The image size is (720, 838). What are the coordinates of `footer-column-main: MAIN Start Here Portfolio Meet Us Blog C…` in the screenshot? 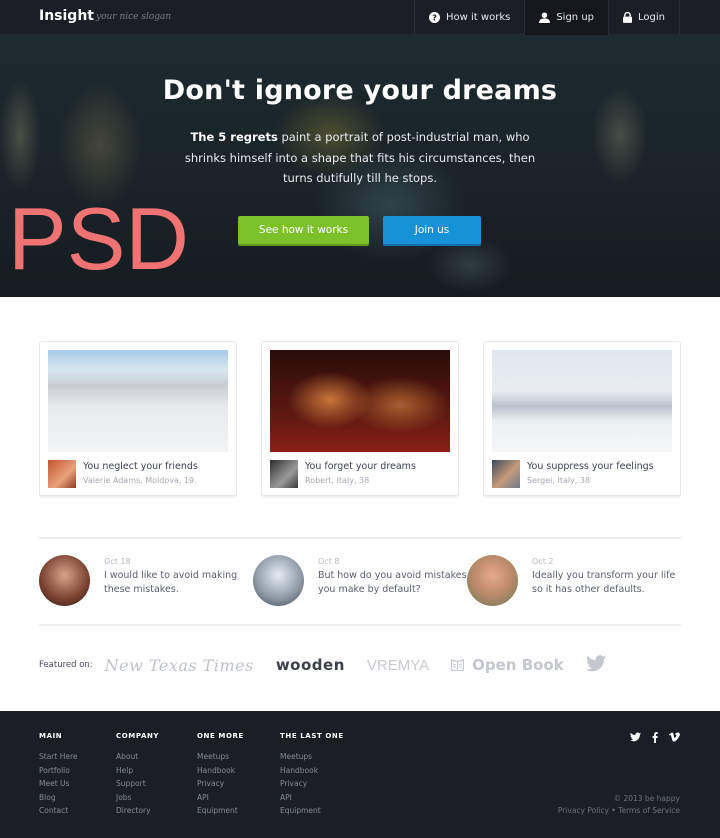 It's located at (58, 775).